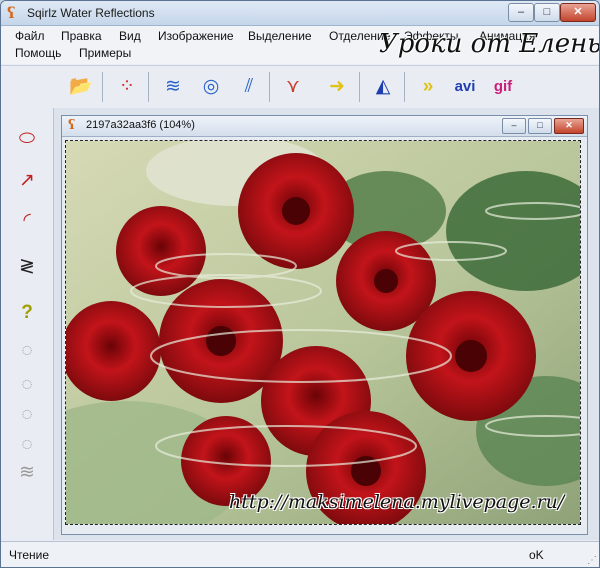 The image size is (600, 568). Describe the element at coordinates (173, 87) in the screenshot. I see `wave-lines-icon: ≋` at that location.